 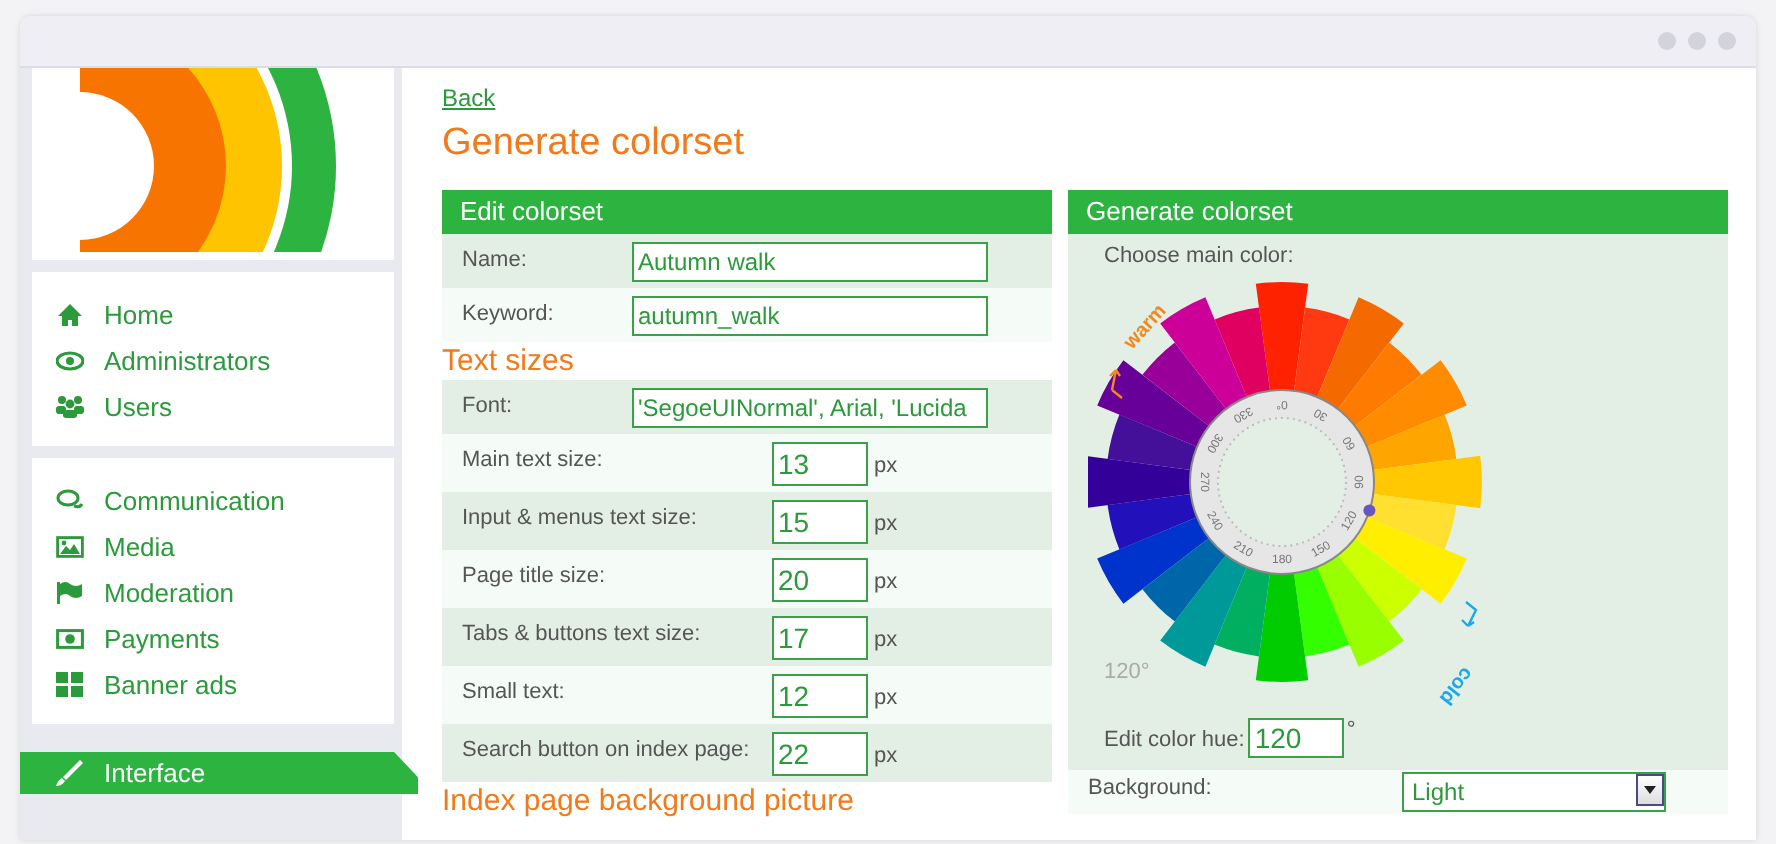 What do you see at coordinates (70, 407) in the screenshot?
I see `users-icon` at bounding box center [70, 407].